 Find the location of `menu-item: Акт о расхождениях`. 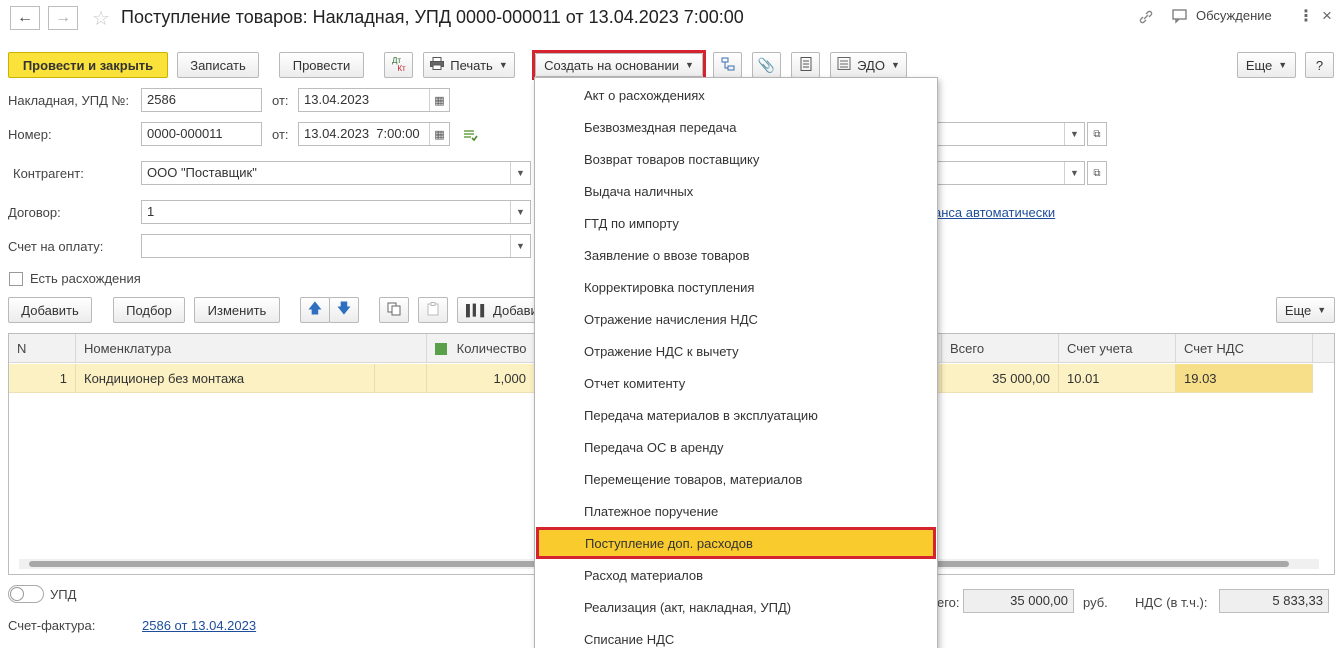

menu-item: Акт о расхождениях is located at coordinates (736, 95).